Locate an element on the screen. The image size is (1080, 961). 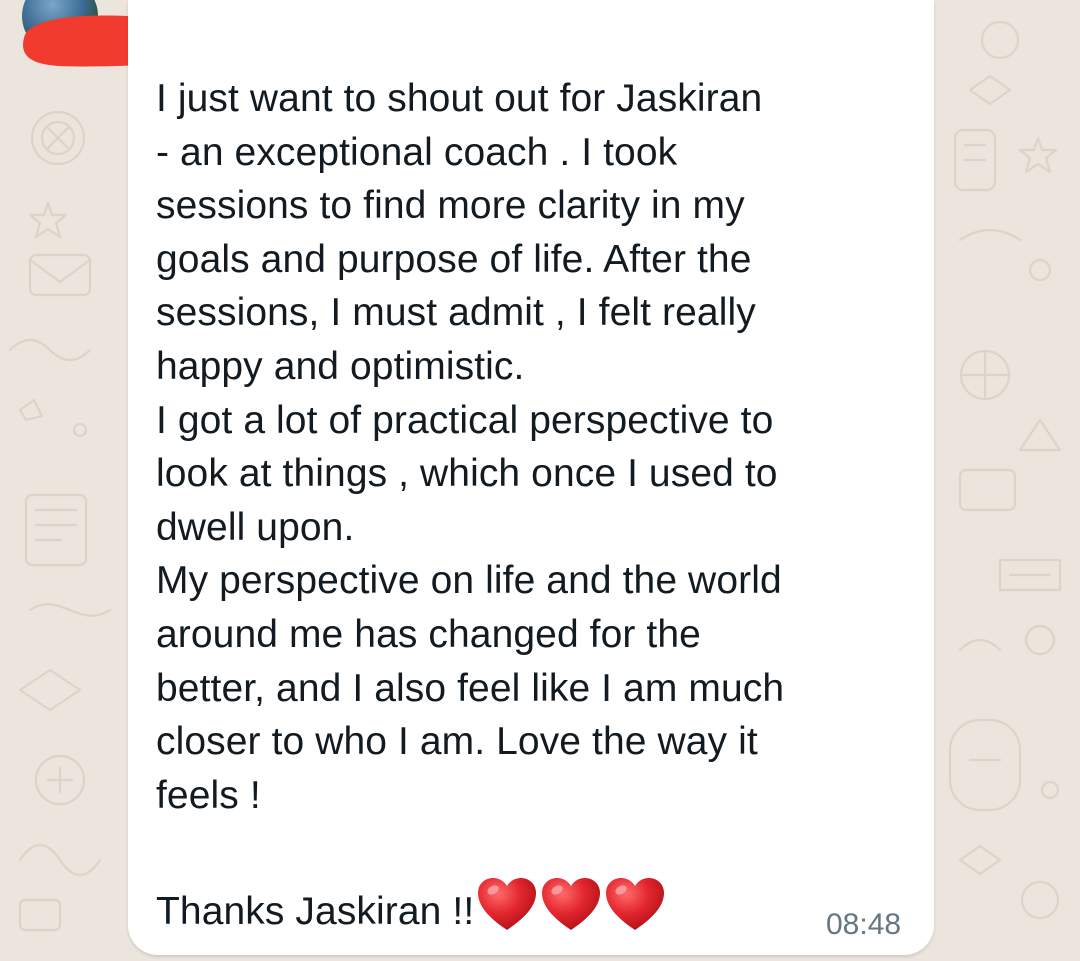
message-line: - an exceptional coach . I took is located at coordinates (417, 152).